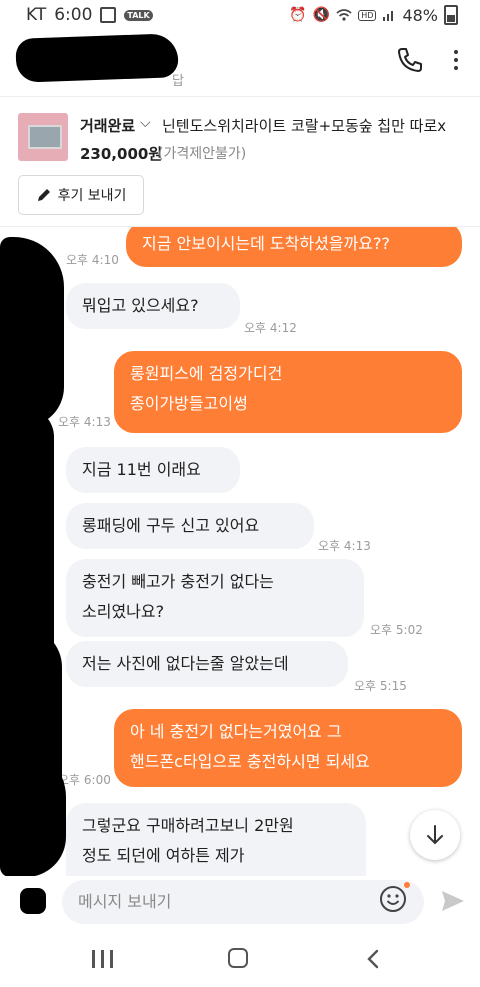 This screenshot has width=480, height=987. What do you see at coordinates (84, 780) in the screenshot?
I see `message-timestamp: 오후 6:00` at bounding box center [84, 780].